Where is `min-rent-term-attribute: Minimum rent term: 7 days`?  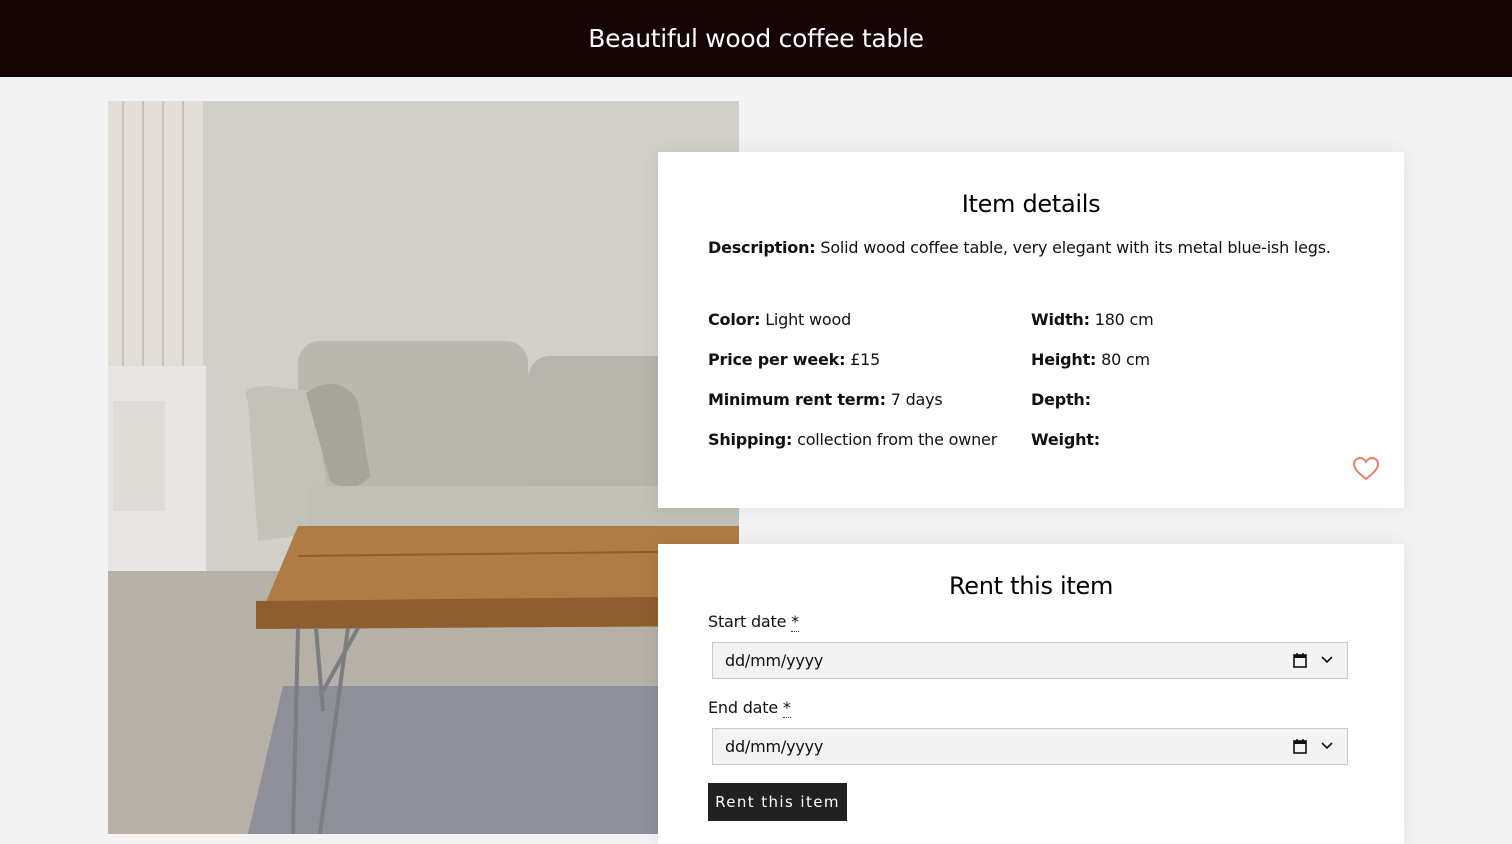 min-rent-term-attribute: Minimum rent term: 7 days is located at coordinates (825, 399).